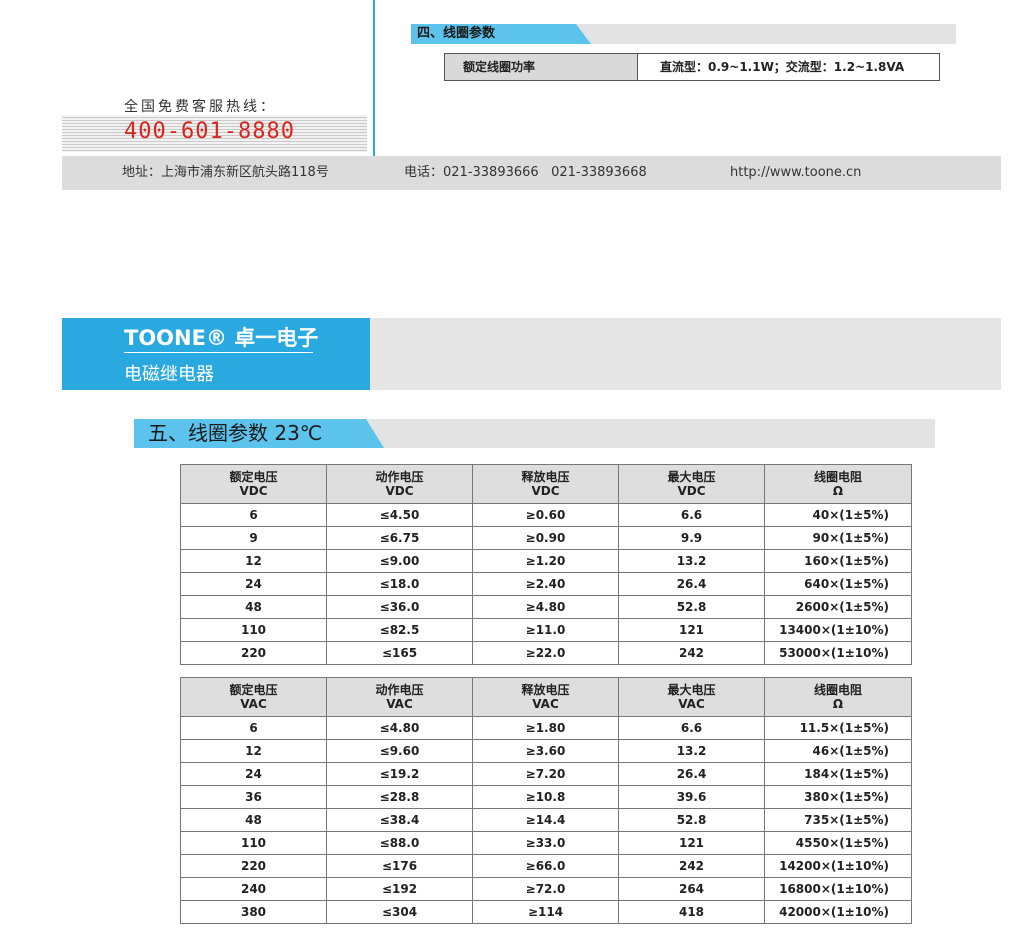 This screenshot has width=1024, height=952. I want to click on table-cell: 160×(1±5%), so click(838, 561).